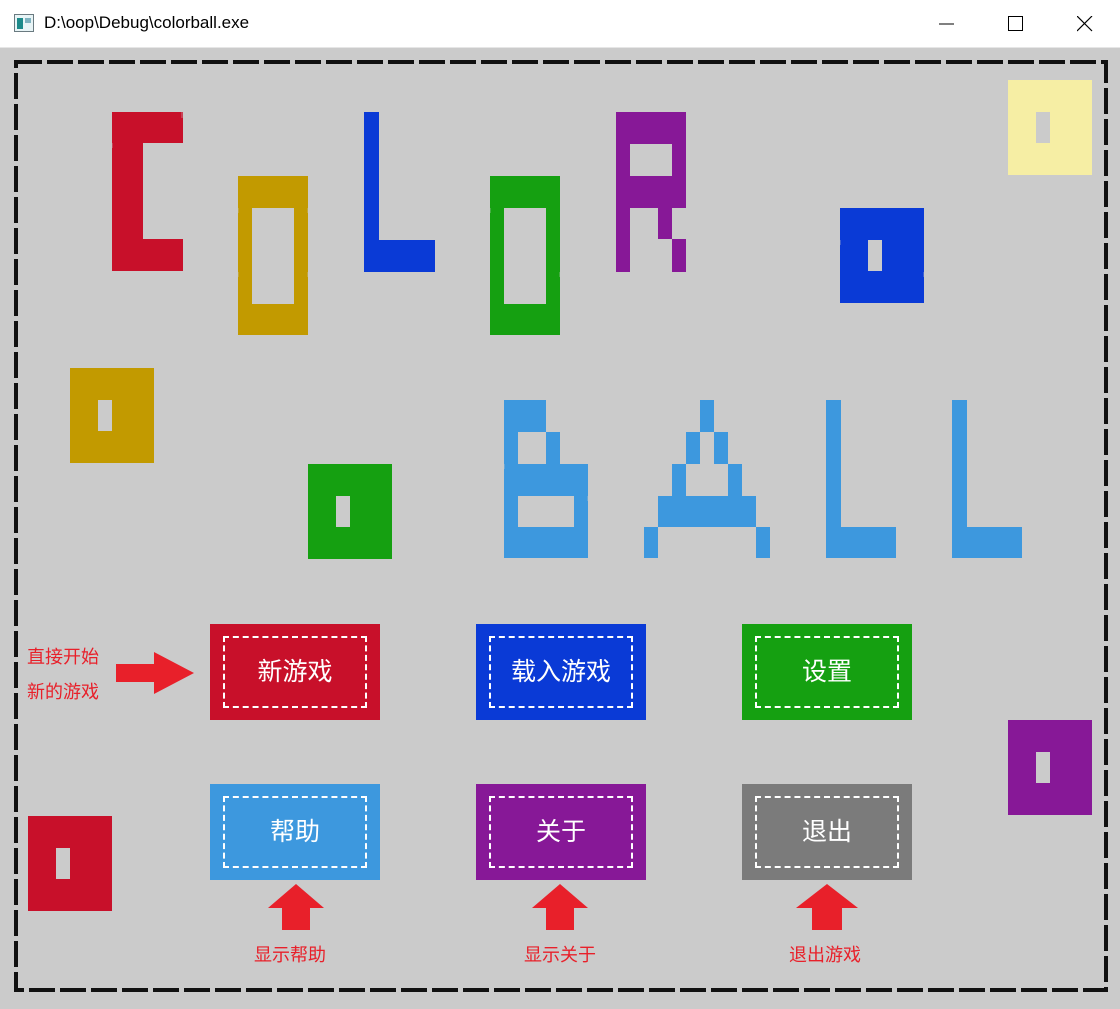  I want to click on new-game-label: 新游戏, so click(295, 671).